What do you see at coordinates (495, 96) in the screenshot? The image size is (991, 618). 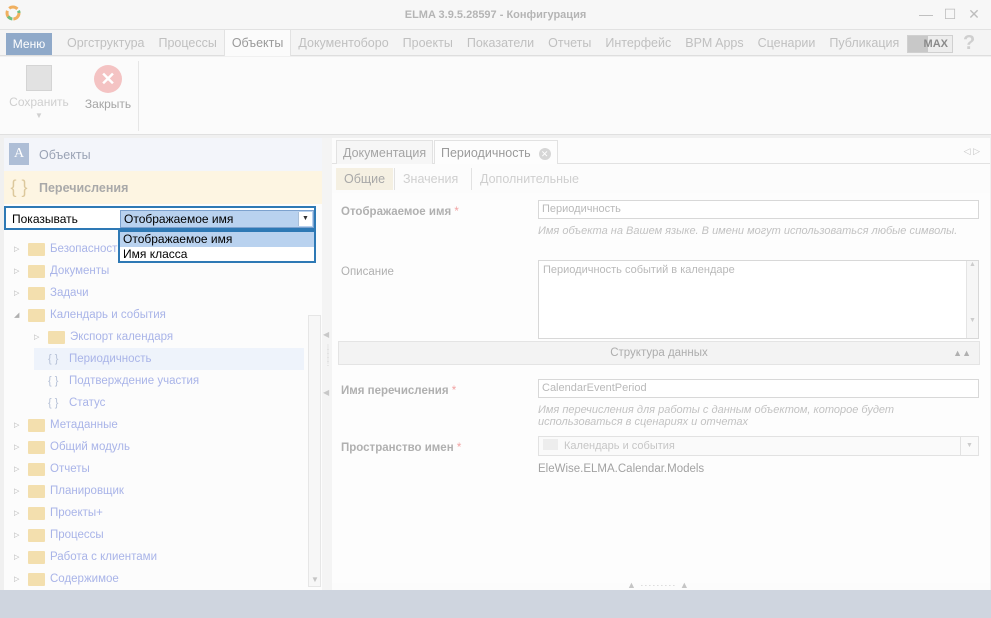 I see `ribbon-toolbar: Сохранить ▼ ✕ Закрыть` at bounding box center [495, 96].